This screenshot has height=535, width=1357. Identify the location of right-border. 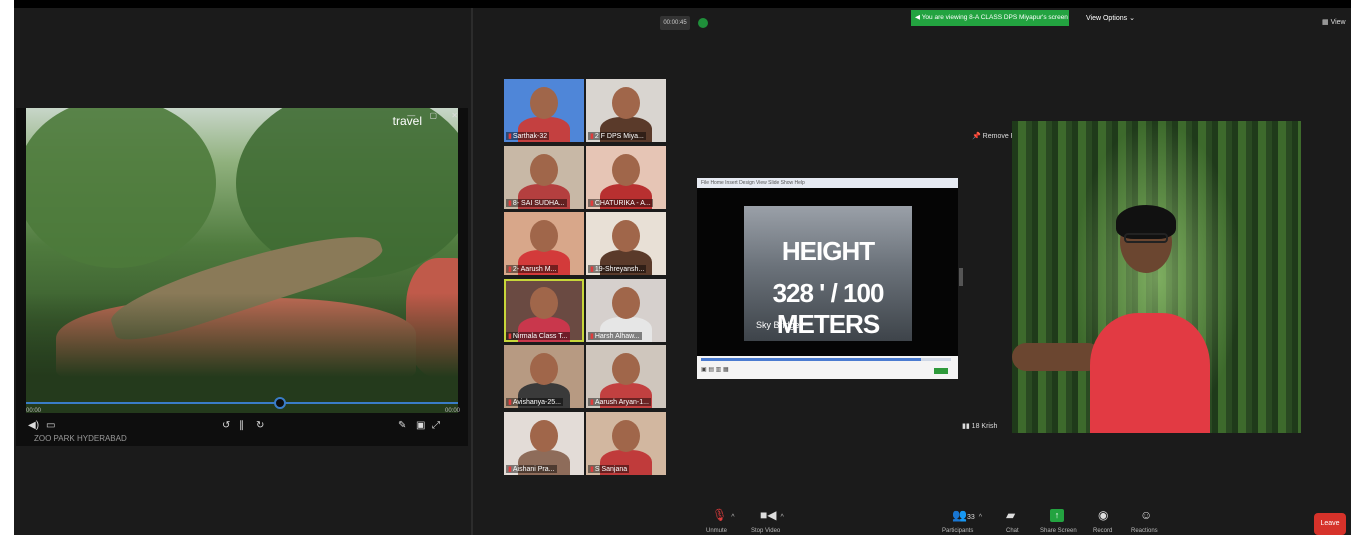
(1354, 267).